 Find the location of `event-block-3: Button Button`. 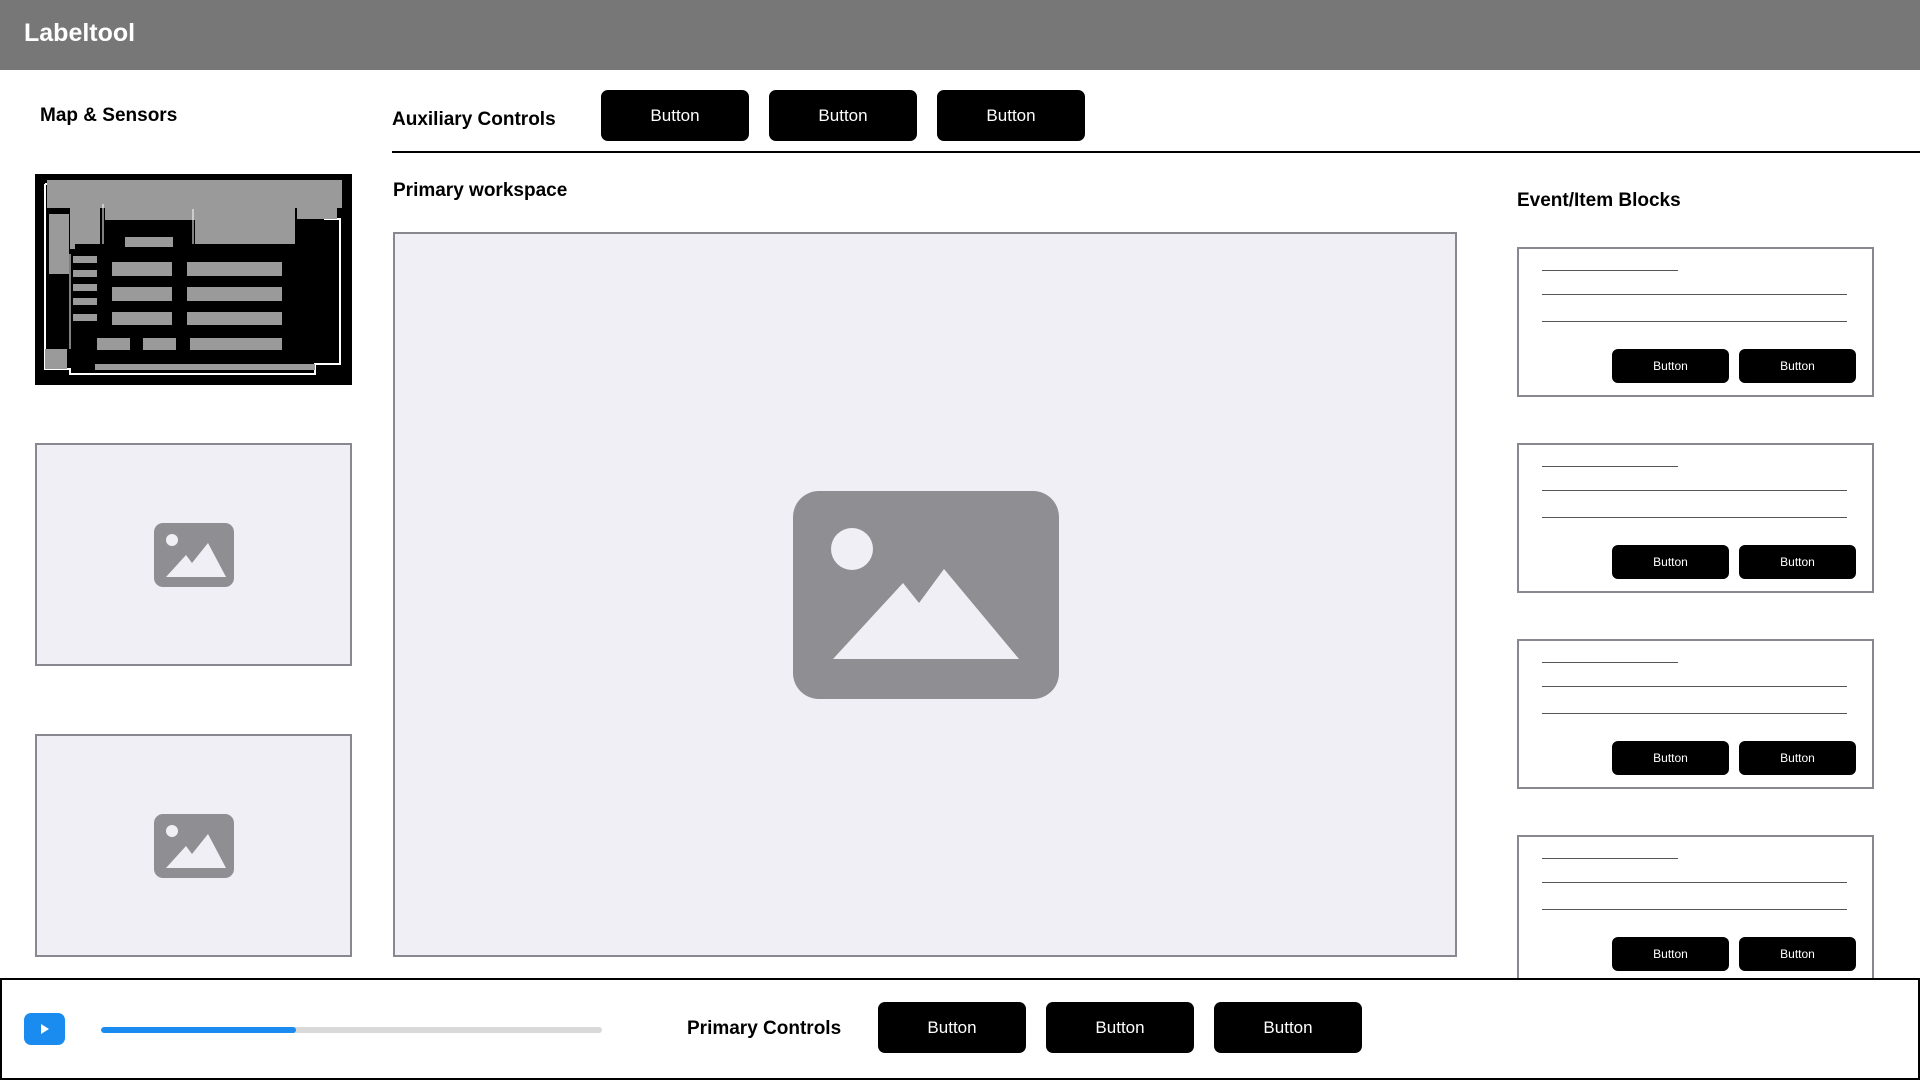

event-block-3: Button Button is located at coordinates (1695, 714).